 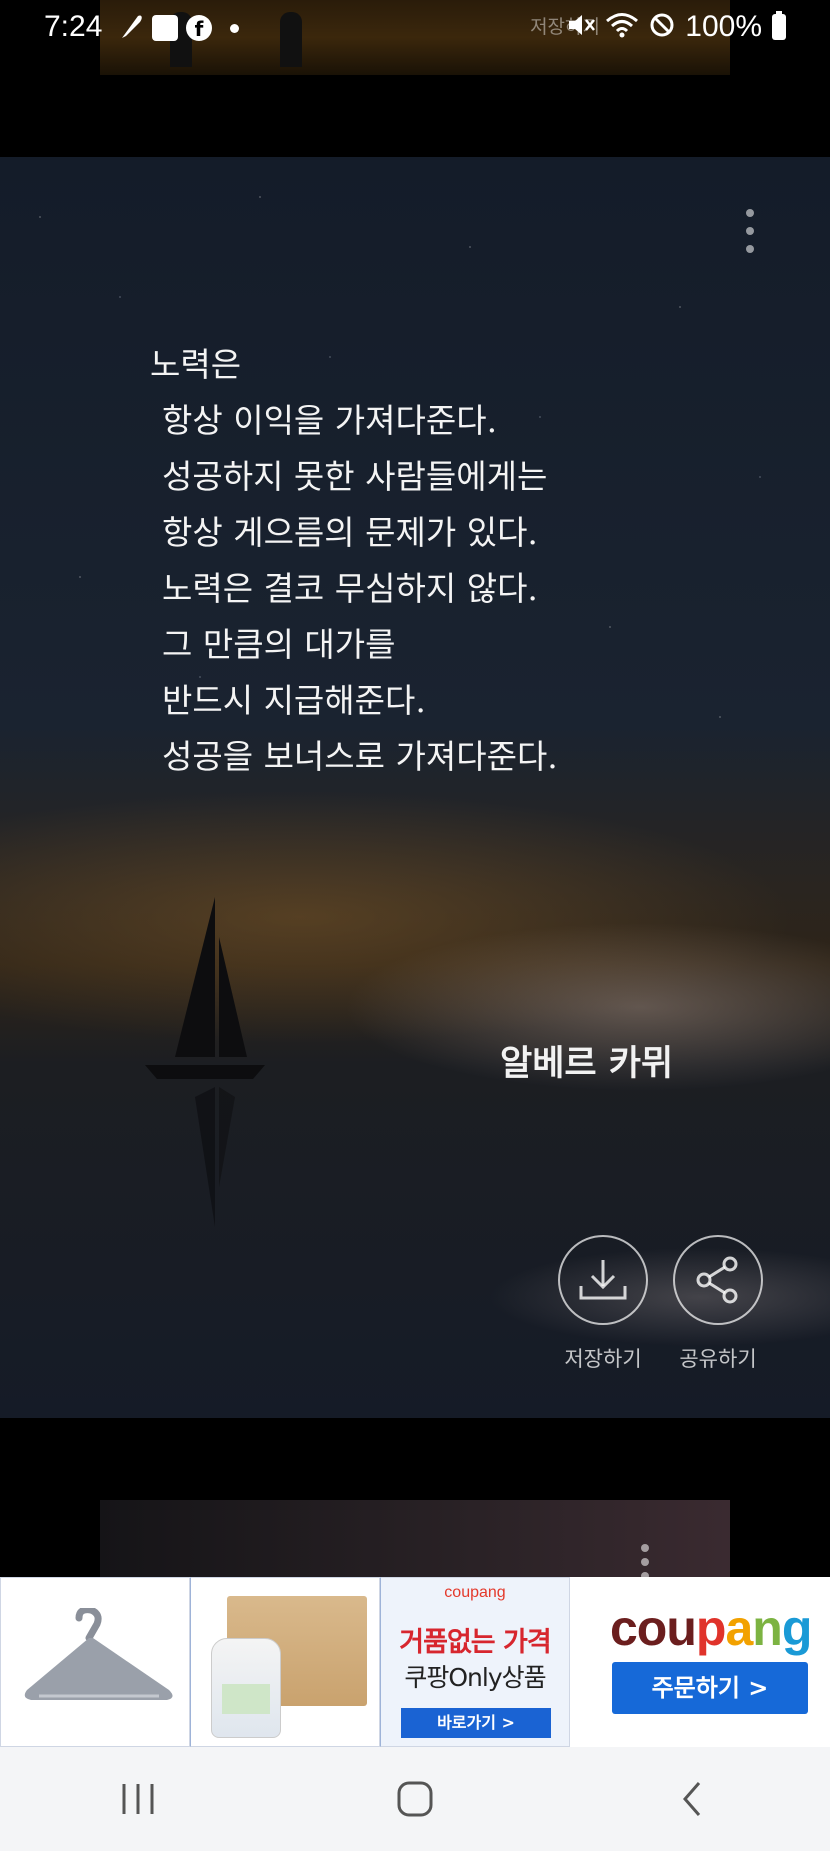 I want to click on promo-subline: 쿠팡Only상품, so click(x=475, y=1677).